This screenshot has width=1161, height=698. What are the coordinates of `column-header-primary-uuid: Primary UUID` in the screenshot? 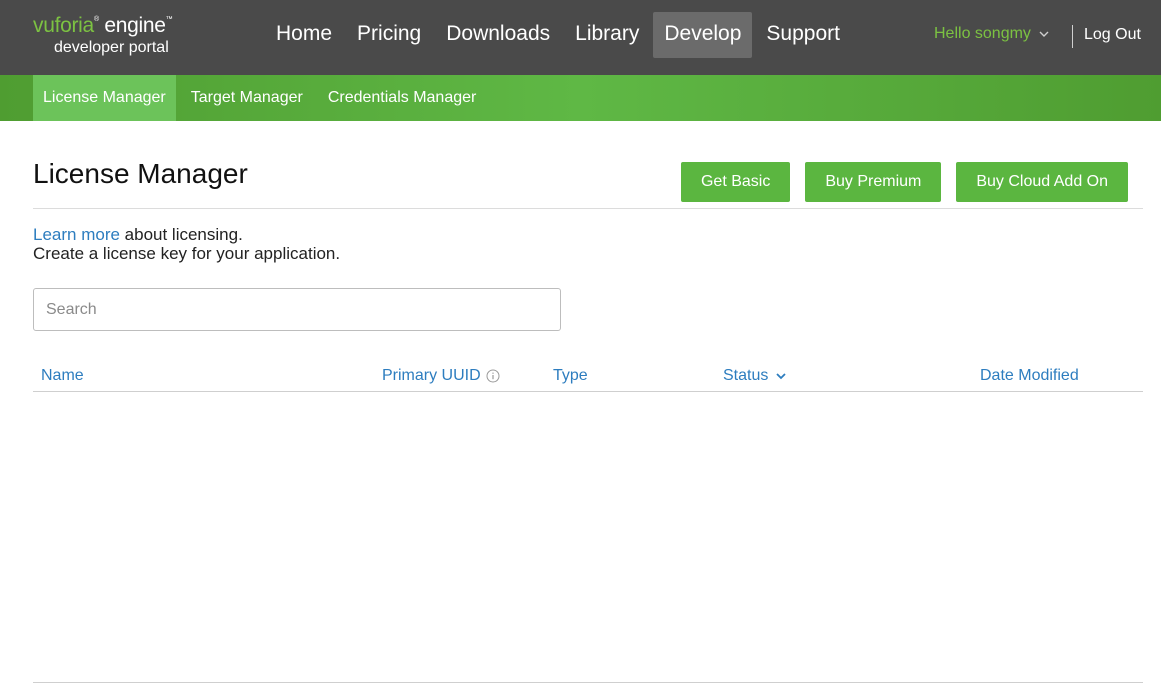 It's located at (441, 376).